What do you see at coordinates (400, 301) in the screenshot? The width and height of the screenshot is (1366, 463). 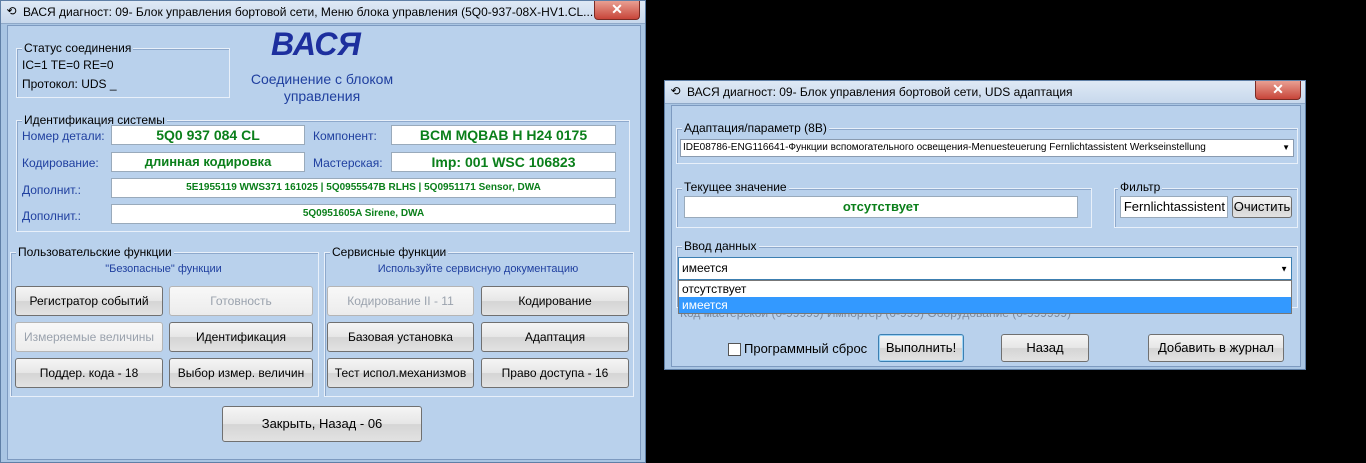 I see `coding-ii-button: Кодирование II - 11` at bounding box center [400, 301].